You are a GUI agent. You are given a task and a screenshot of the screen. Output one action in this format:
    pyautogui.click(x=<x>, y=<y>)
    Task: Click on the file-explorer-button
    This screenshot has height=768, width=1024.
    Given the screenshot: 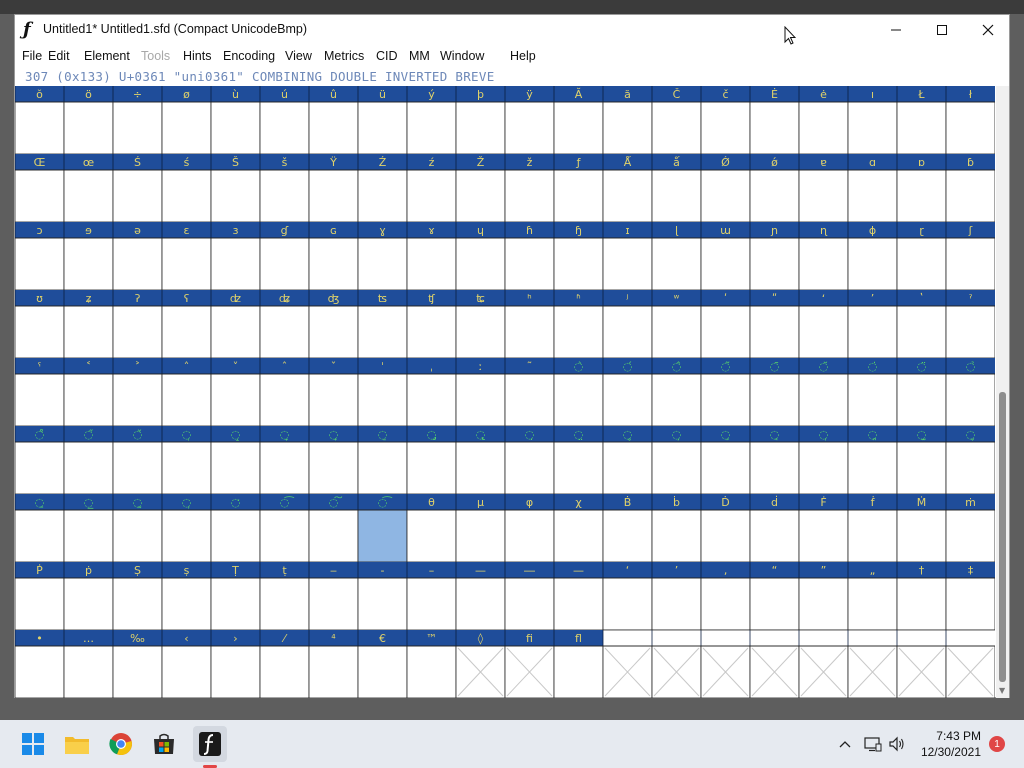 What is the action you would take?
    pyautogui.click(x=77, y=744)
    